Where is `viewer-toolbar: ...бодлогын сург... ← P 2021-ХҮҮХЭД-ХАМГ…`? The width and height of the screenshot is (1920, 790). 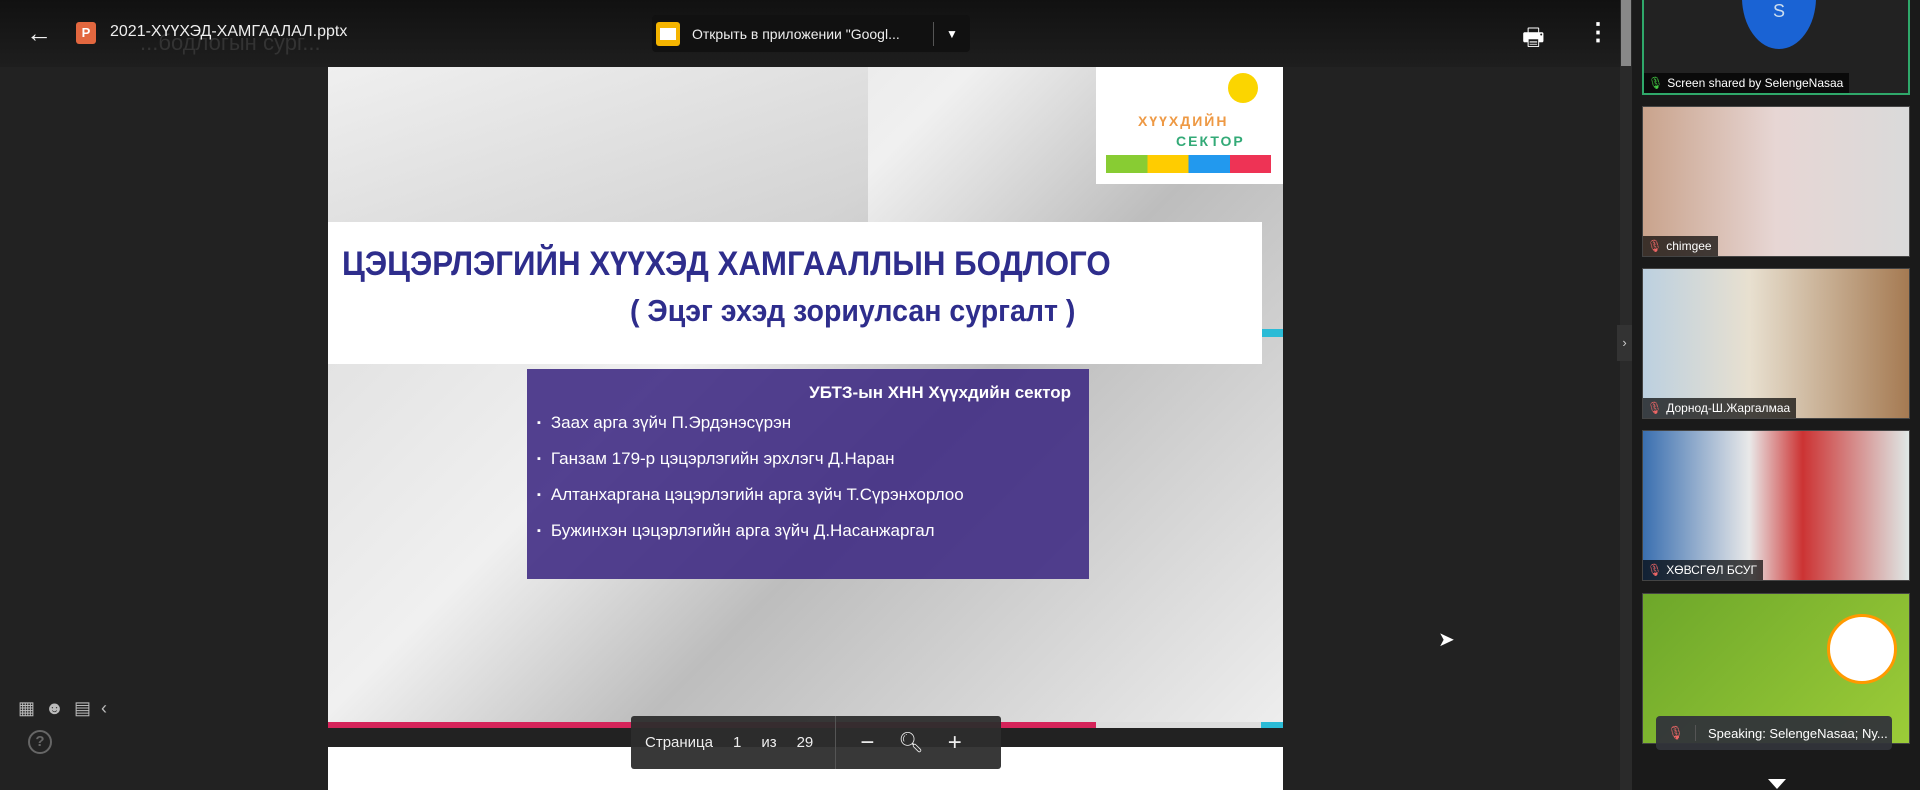
viewer-toolbar: ...бодлогын сург... ← P 2021-ХҮҮХЭД-ХАМГ… is located at coordinates (810, 33).